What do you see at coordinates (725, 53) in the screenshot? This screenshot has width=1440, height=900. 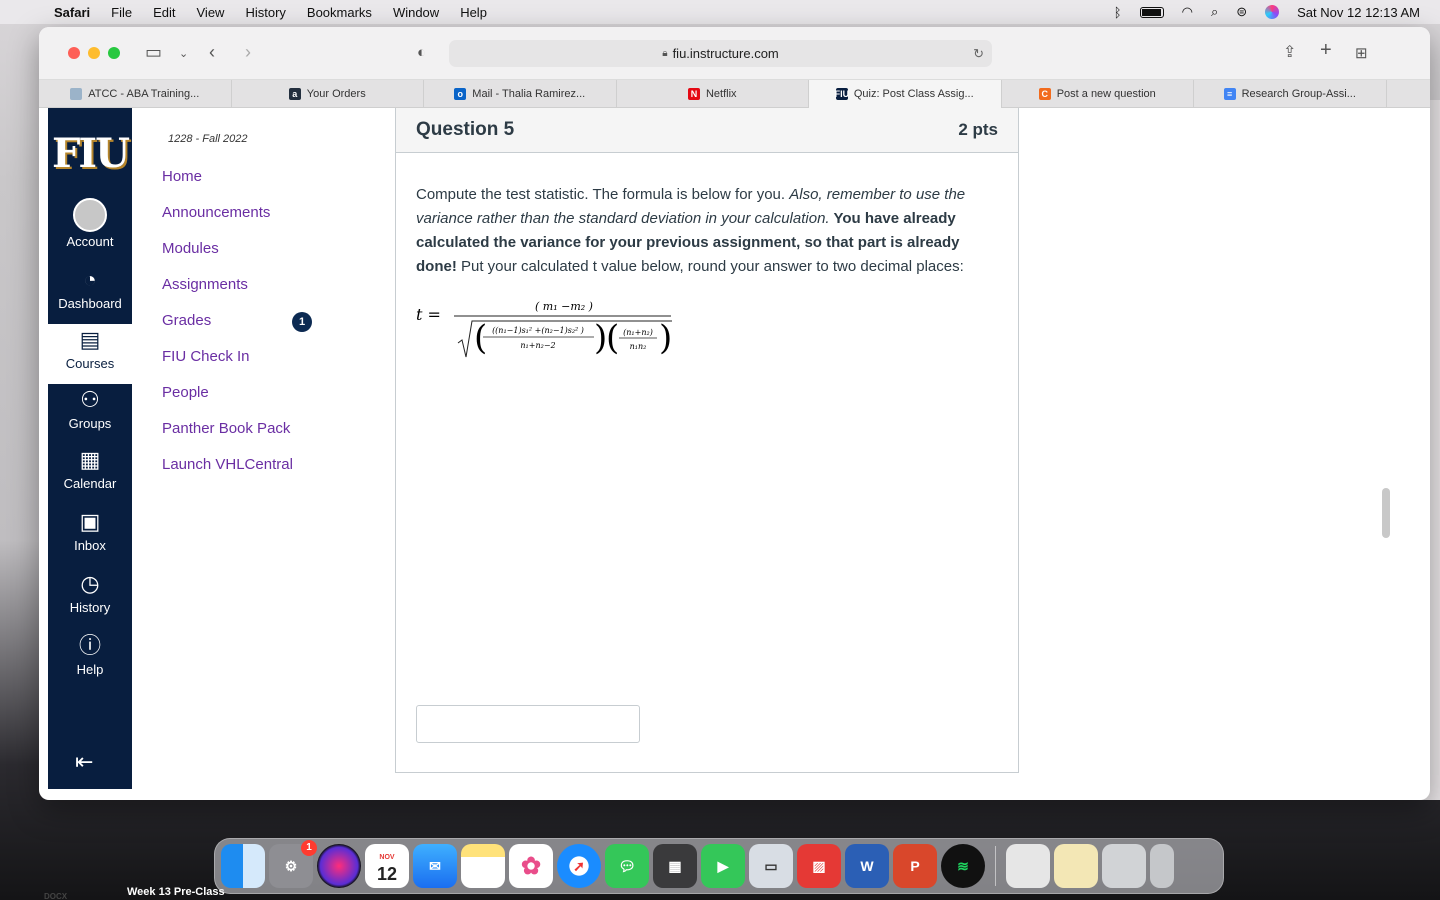 I see `url-text: fiu.instructure.com` at bounding box center [725, 53].